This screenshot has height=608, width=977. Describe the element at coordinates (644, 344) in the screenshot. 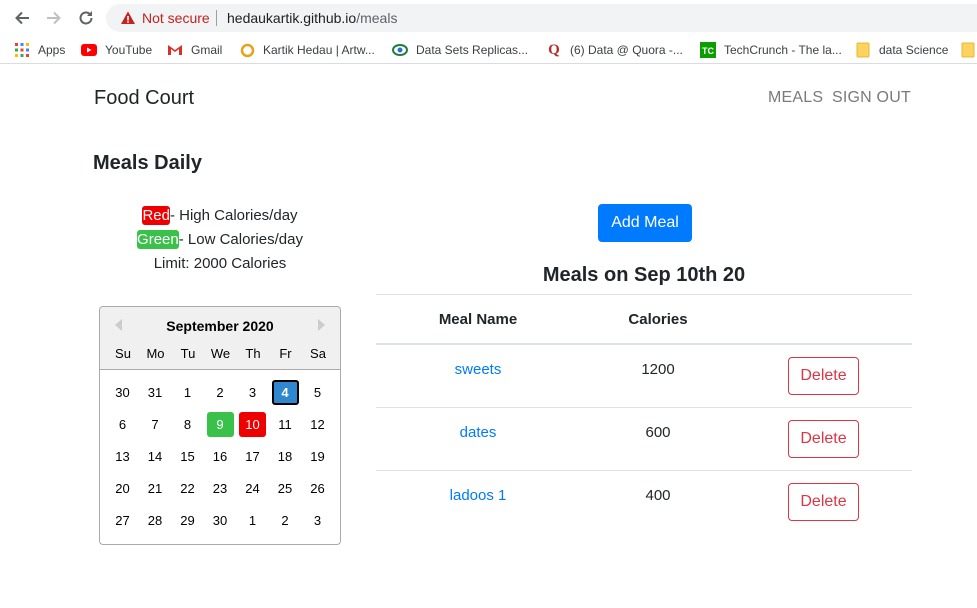

I see `table-header-border` at that location.